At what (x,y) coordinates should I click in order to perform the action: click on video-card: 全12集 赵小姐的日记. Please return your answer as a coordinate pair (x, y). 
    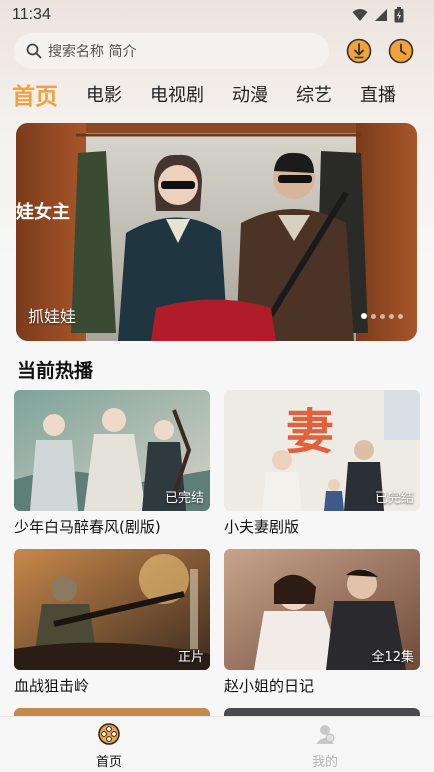
    Looking at the image, I should click on (322, 622).